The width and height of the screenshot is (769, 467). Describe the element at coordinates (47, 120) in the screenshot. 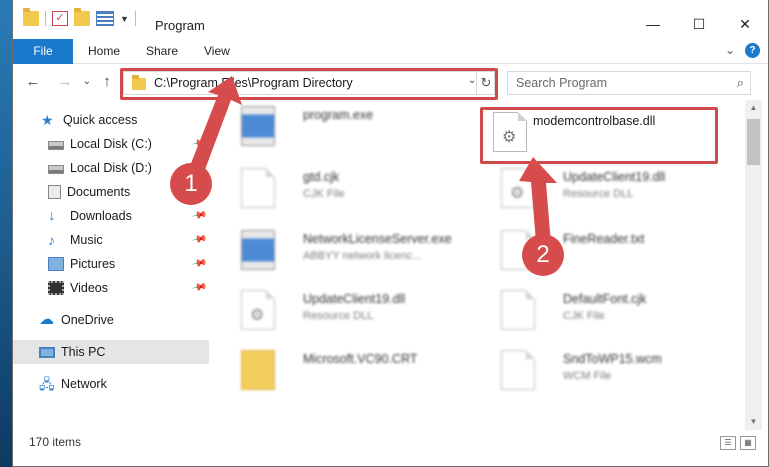

I see `star-icon: ★` at that location.